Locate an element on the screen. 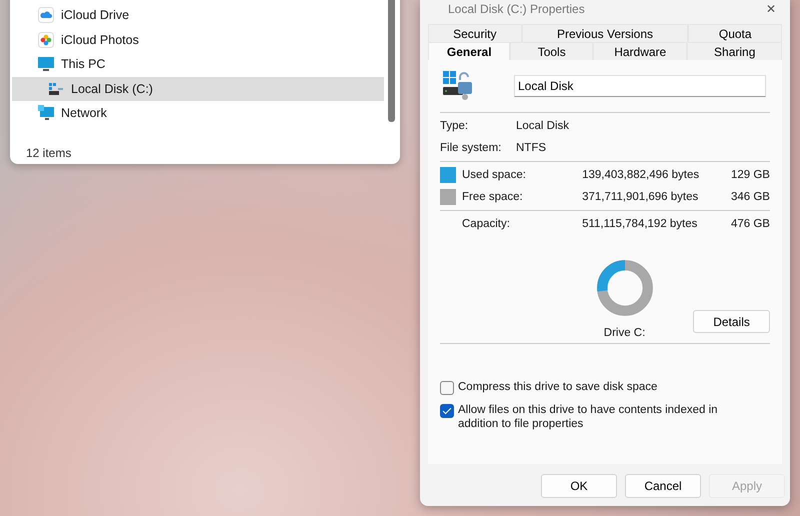 The width and height of the screenshot is (800, 516). window-title: Local Disk (C:) Properties is located at coordinates (516, 9).